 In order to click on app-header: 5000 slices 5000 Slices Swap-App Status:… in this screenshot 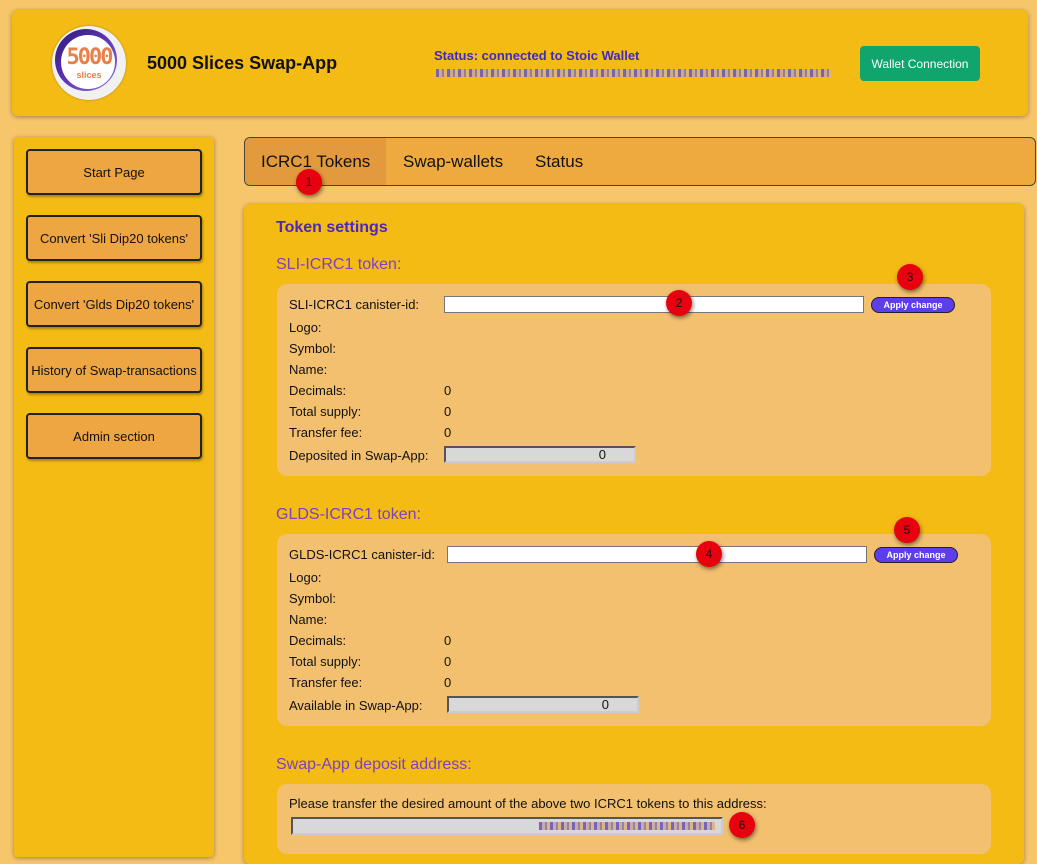, I will do `click(520, 63)`.